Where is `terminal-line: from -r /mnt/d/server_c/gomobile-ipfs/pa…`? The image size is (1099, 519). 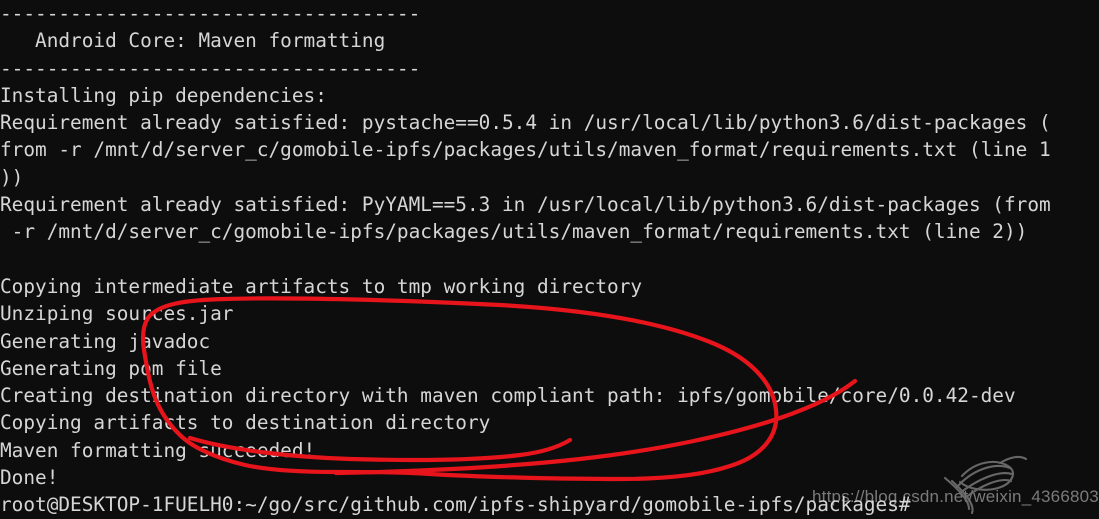
terminal-line: from -r /mnt/d/server_c/gomobile-ipfs/pa… is located at coordinates (525, 150).